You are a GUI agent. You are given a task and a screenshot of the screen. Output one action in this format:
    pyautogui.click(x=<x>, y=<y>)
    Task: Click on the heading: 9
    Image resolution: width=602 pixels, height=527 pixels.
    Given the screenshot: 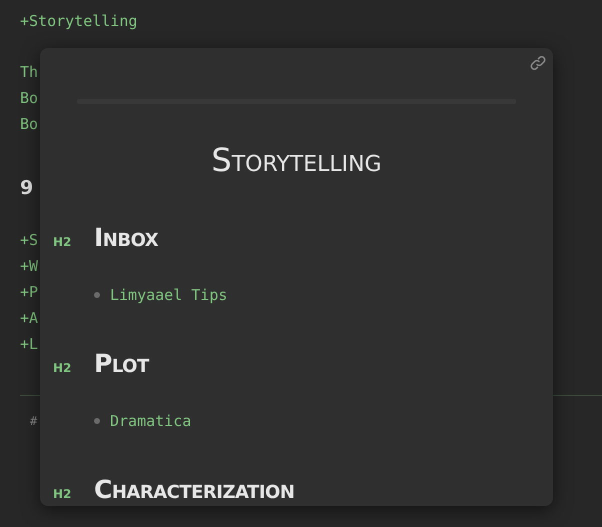 What is the action you would take?
    pyautogui.click(x=27, y=188)
    